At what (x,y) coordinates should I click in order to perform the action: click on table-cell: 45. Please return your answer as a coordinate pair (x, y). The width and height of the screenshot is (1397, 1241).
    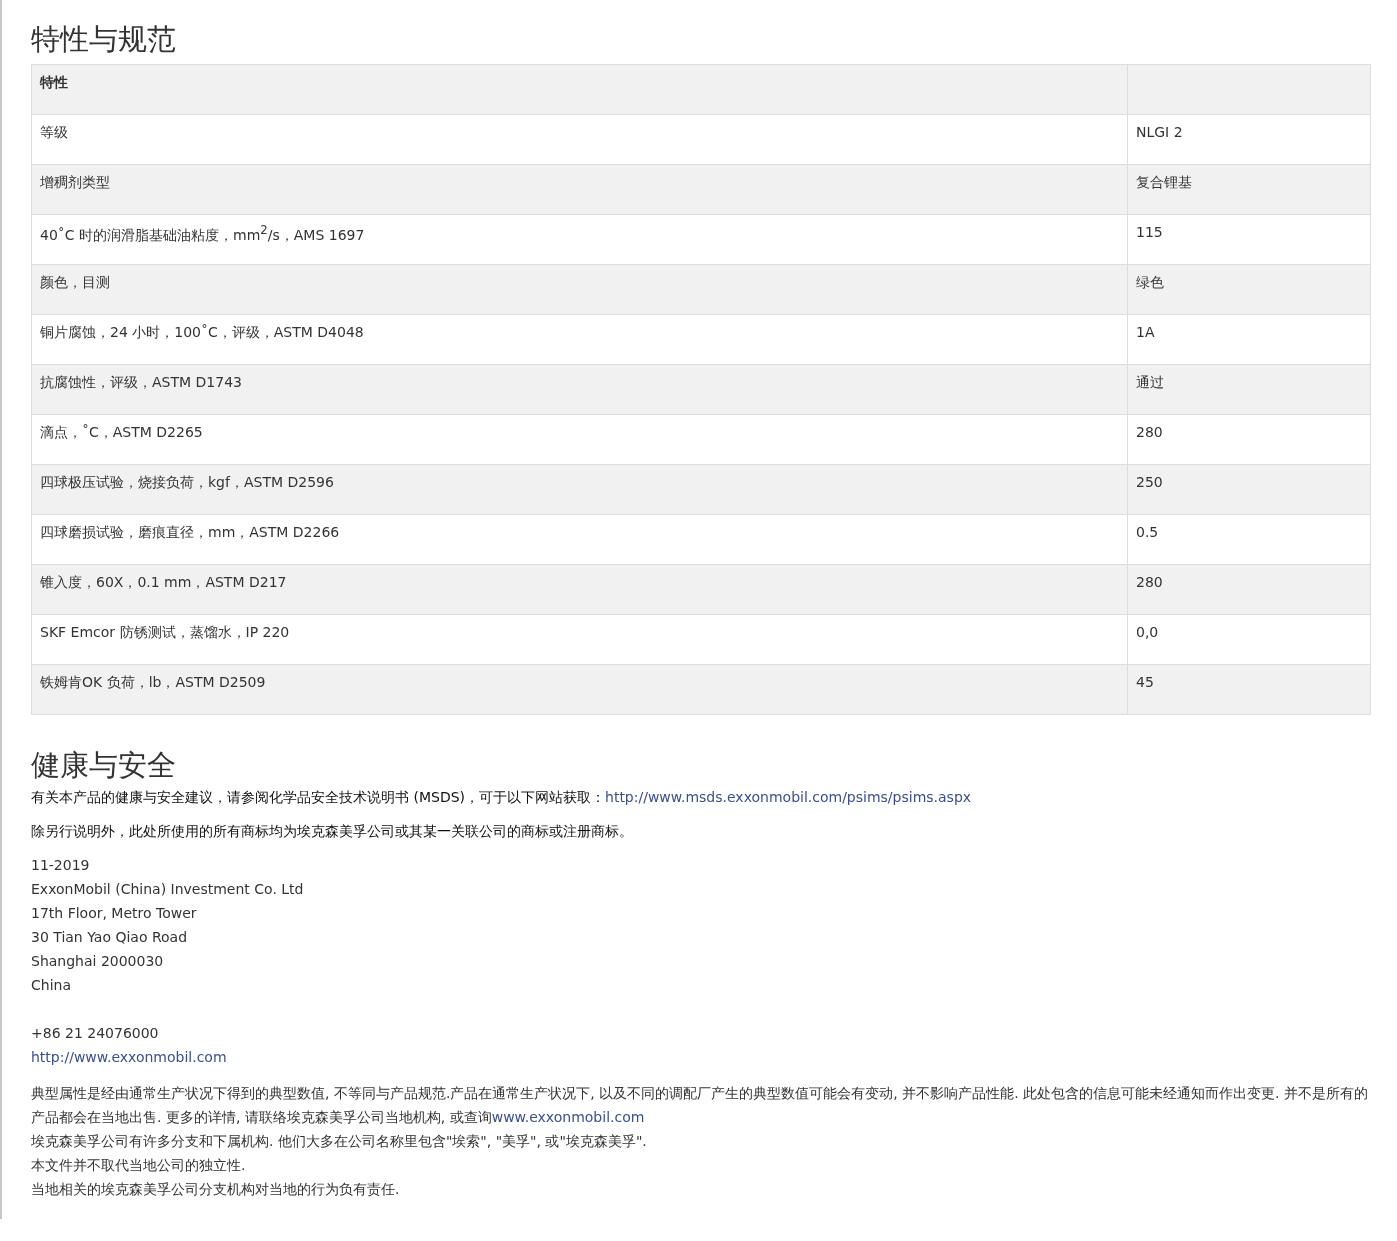
    Looking at the image, I should click on (1145, 681).